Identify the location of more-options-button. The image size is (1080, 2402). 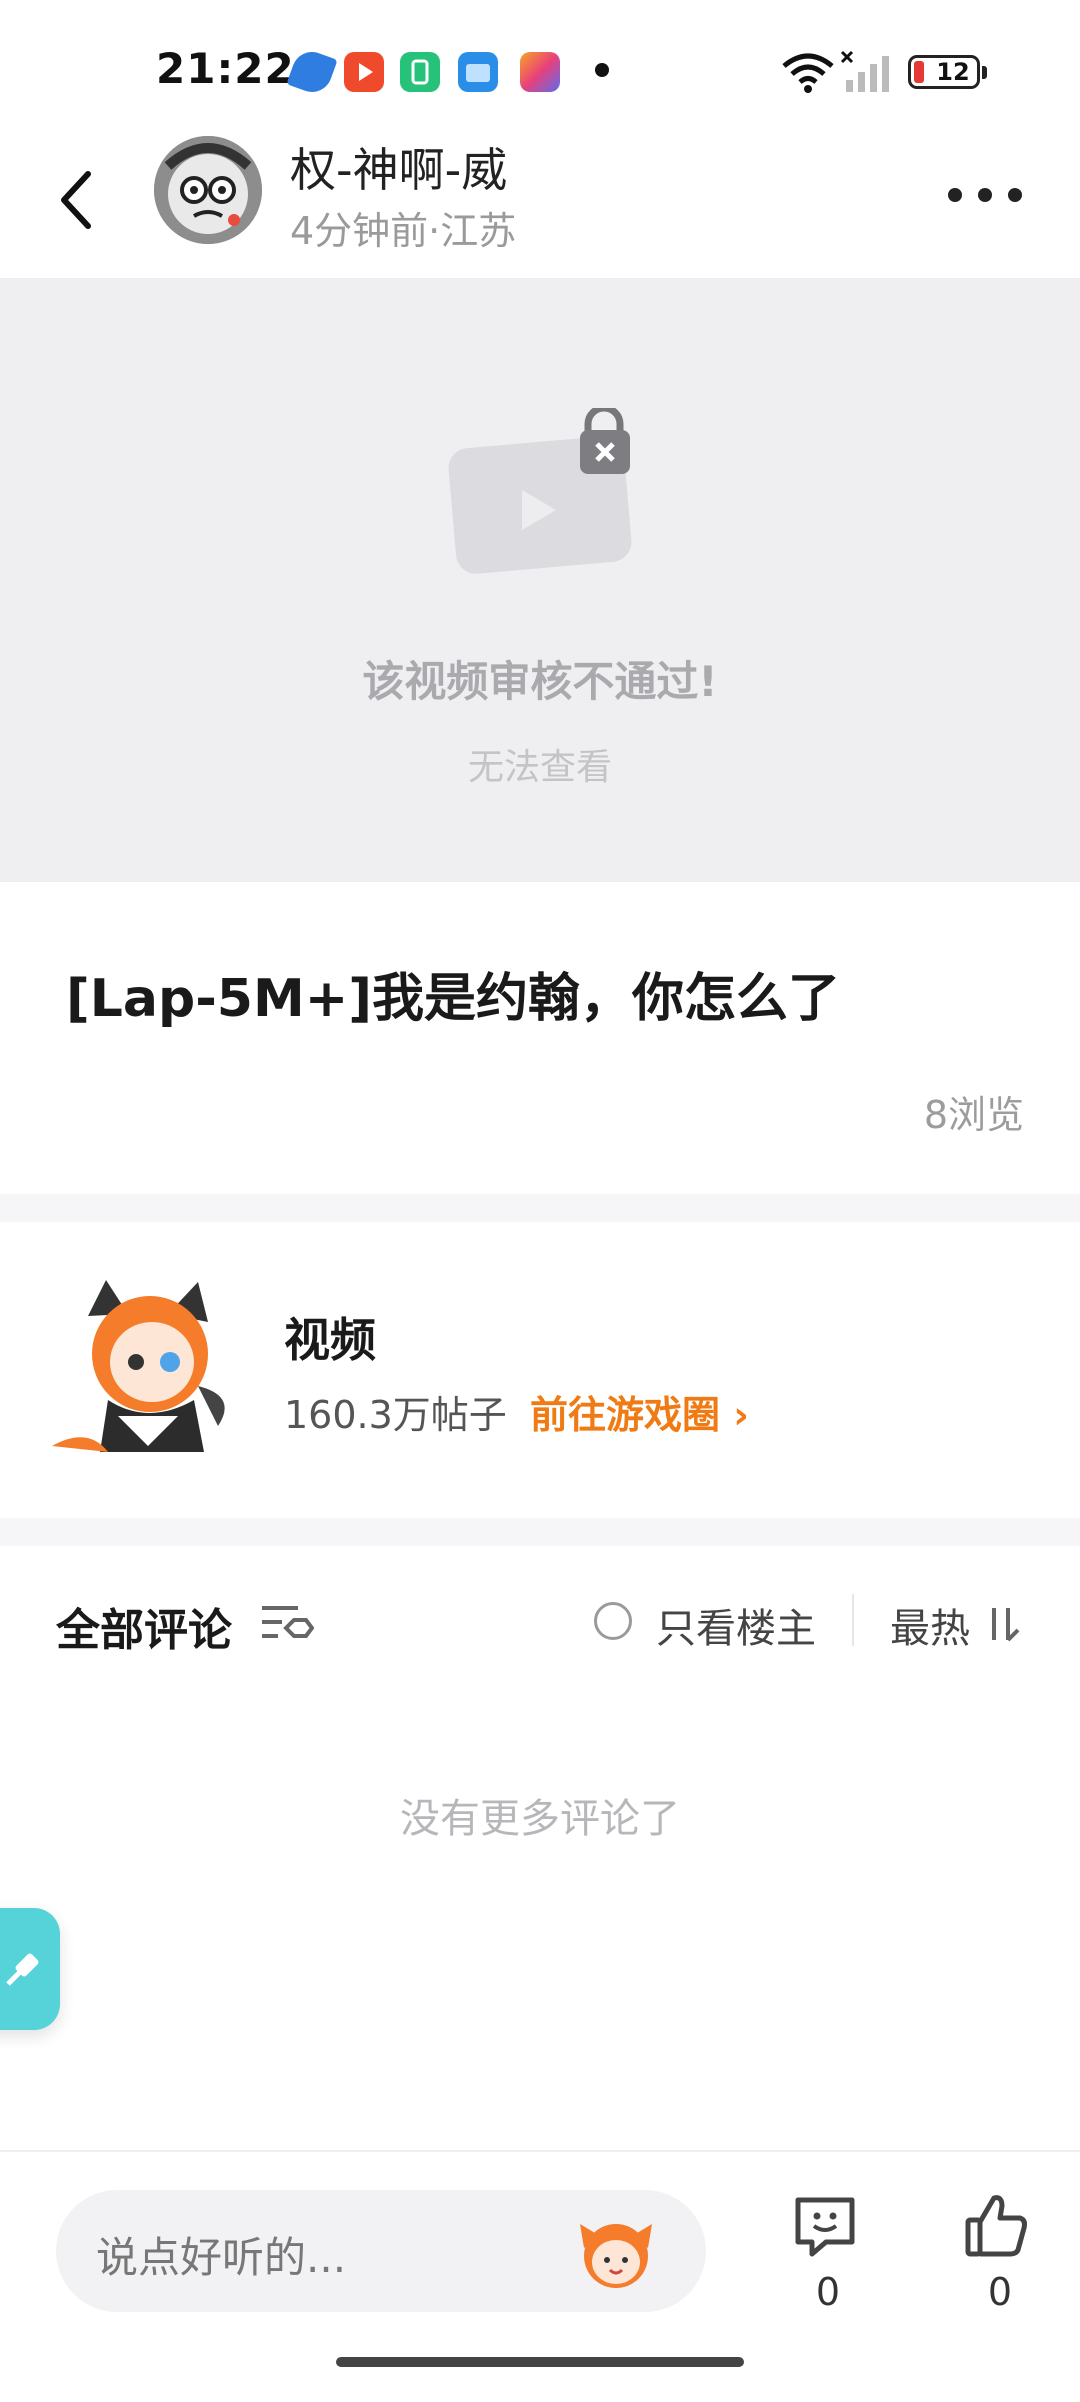
(985, 195).